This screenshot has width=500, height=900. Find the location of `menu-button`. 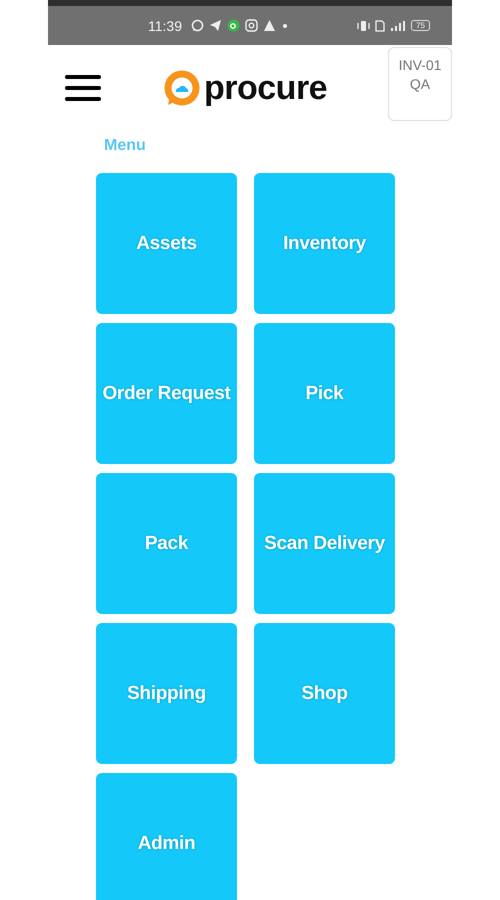

menu-button is located at coordinates (83, 88).